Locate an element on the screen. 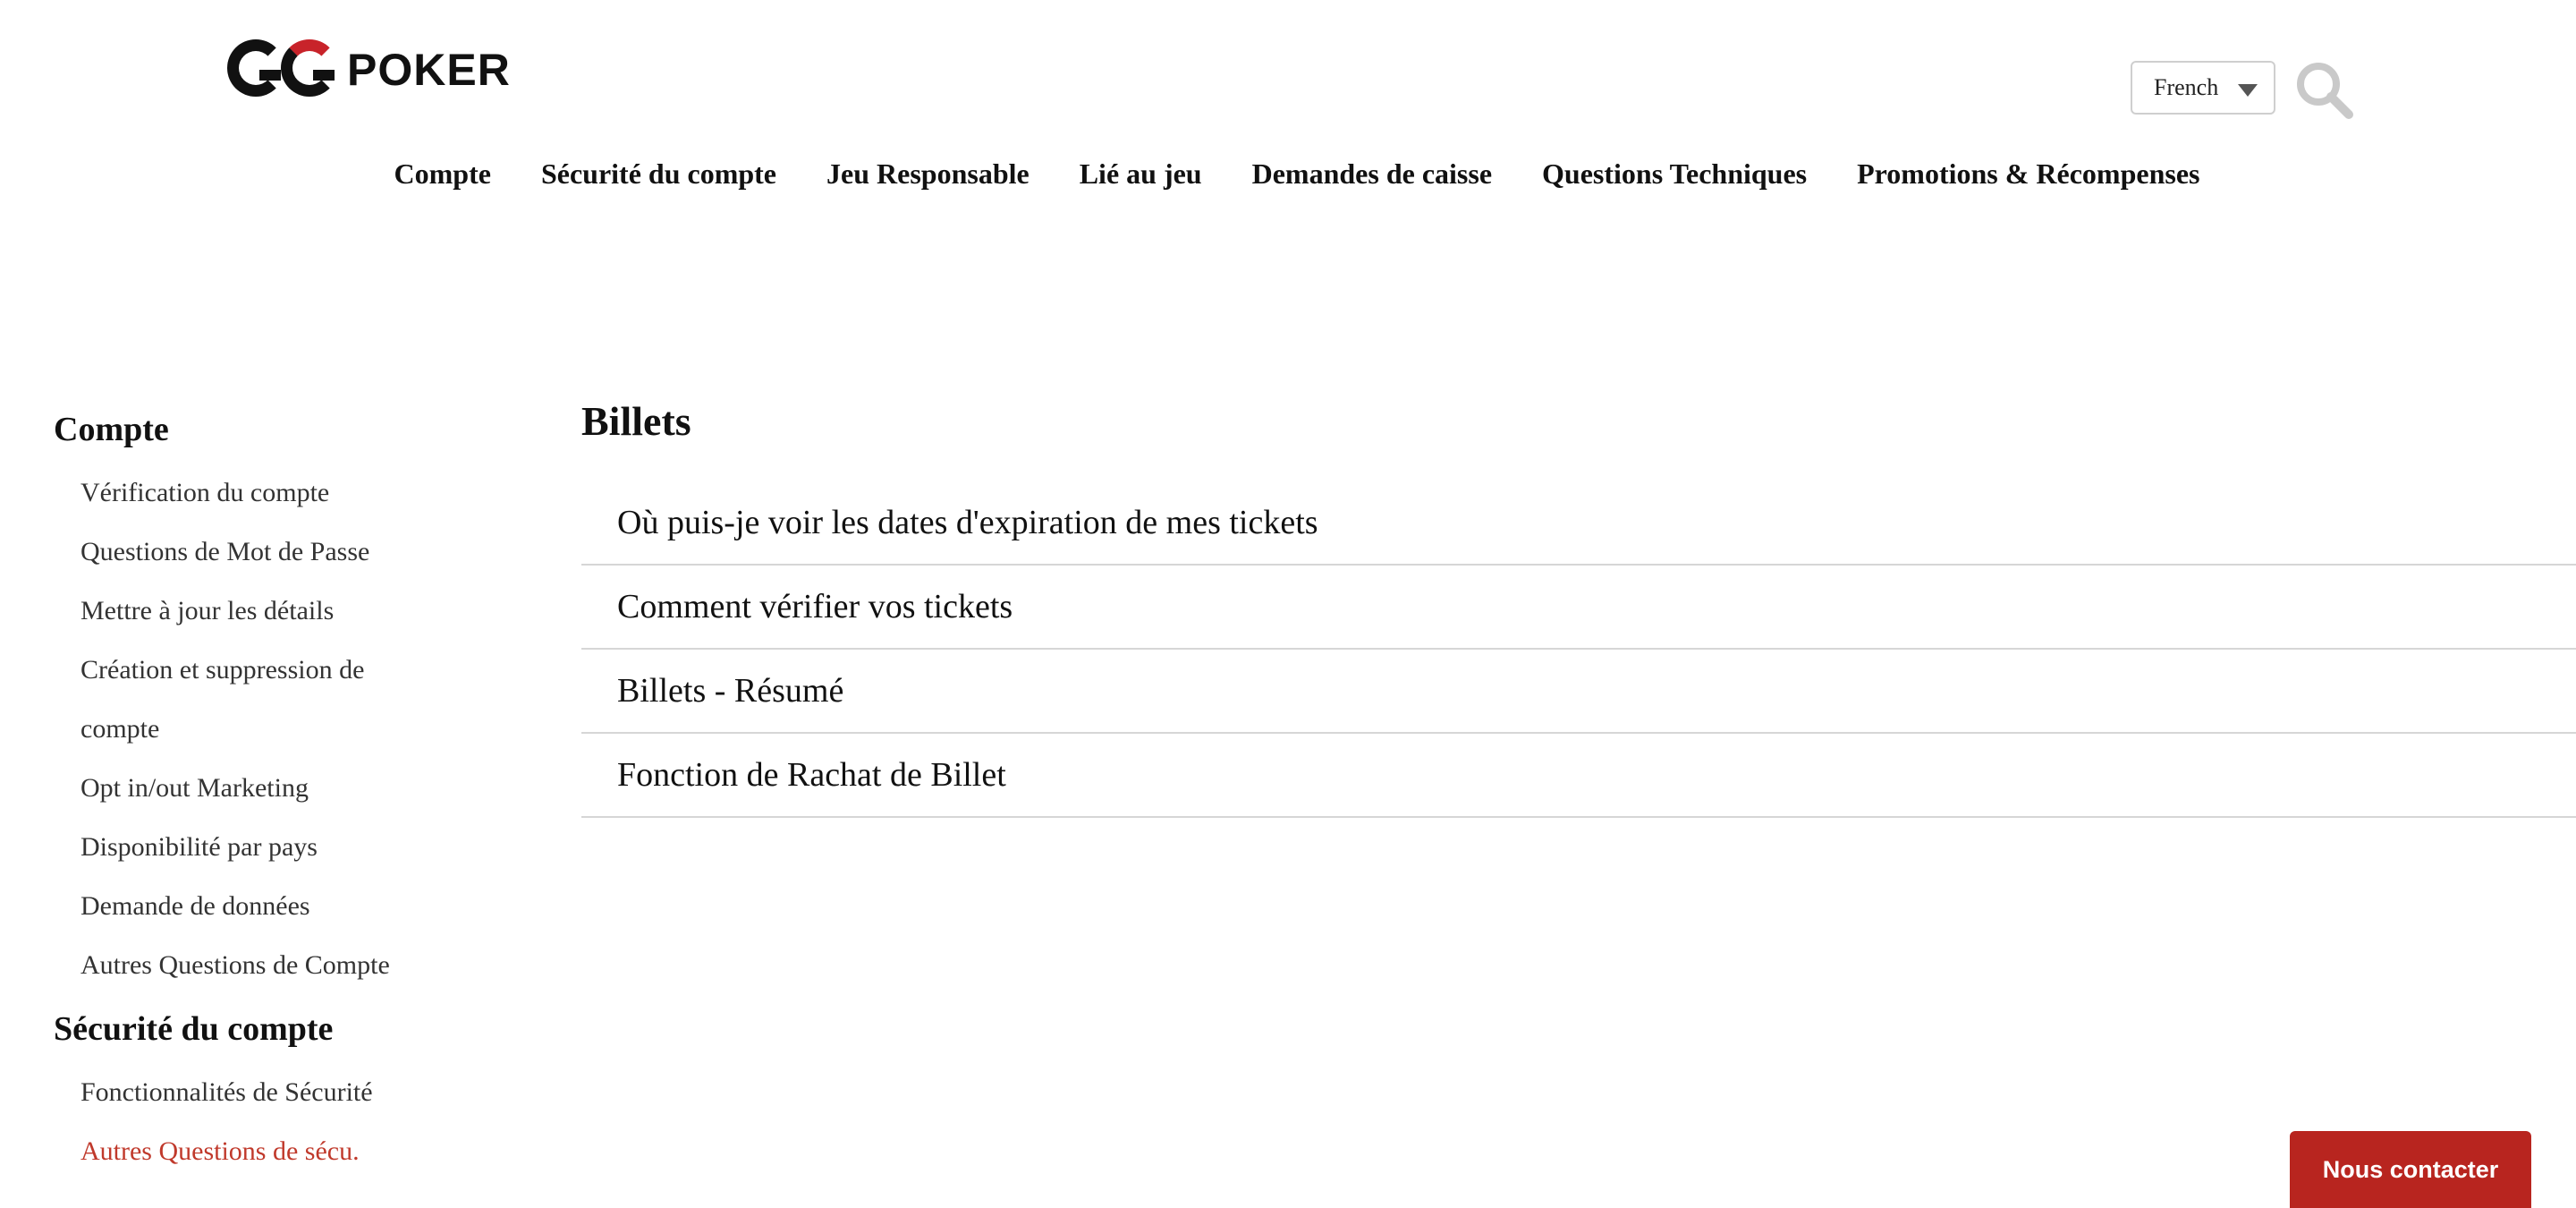  top-nav-promotions: Promotions & Récompenses is located at coordinates (2028, 174).